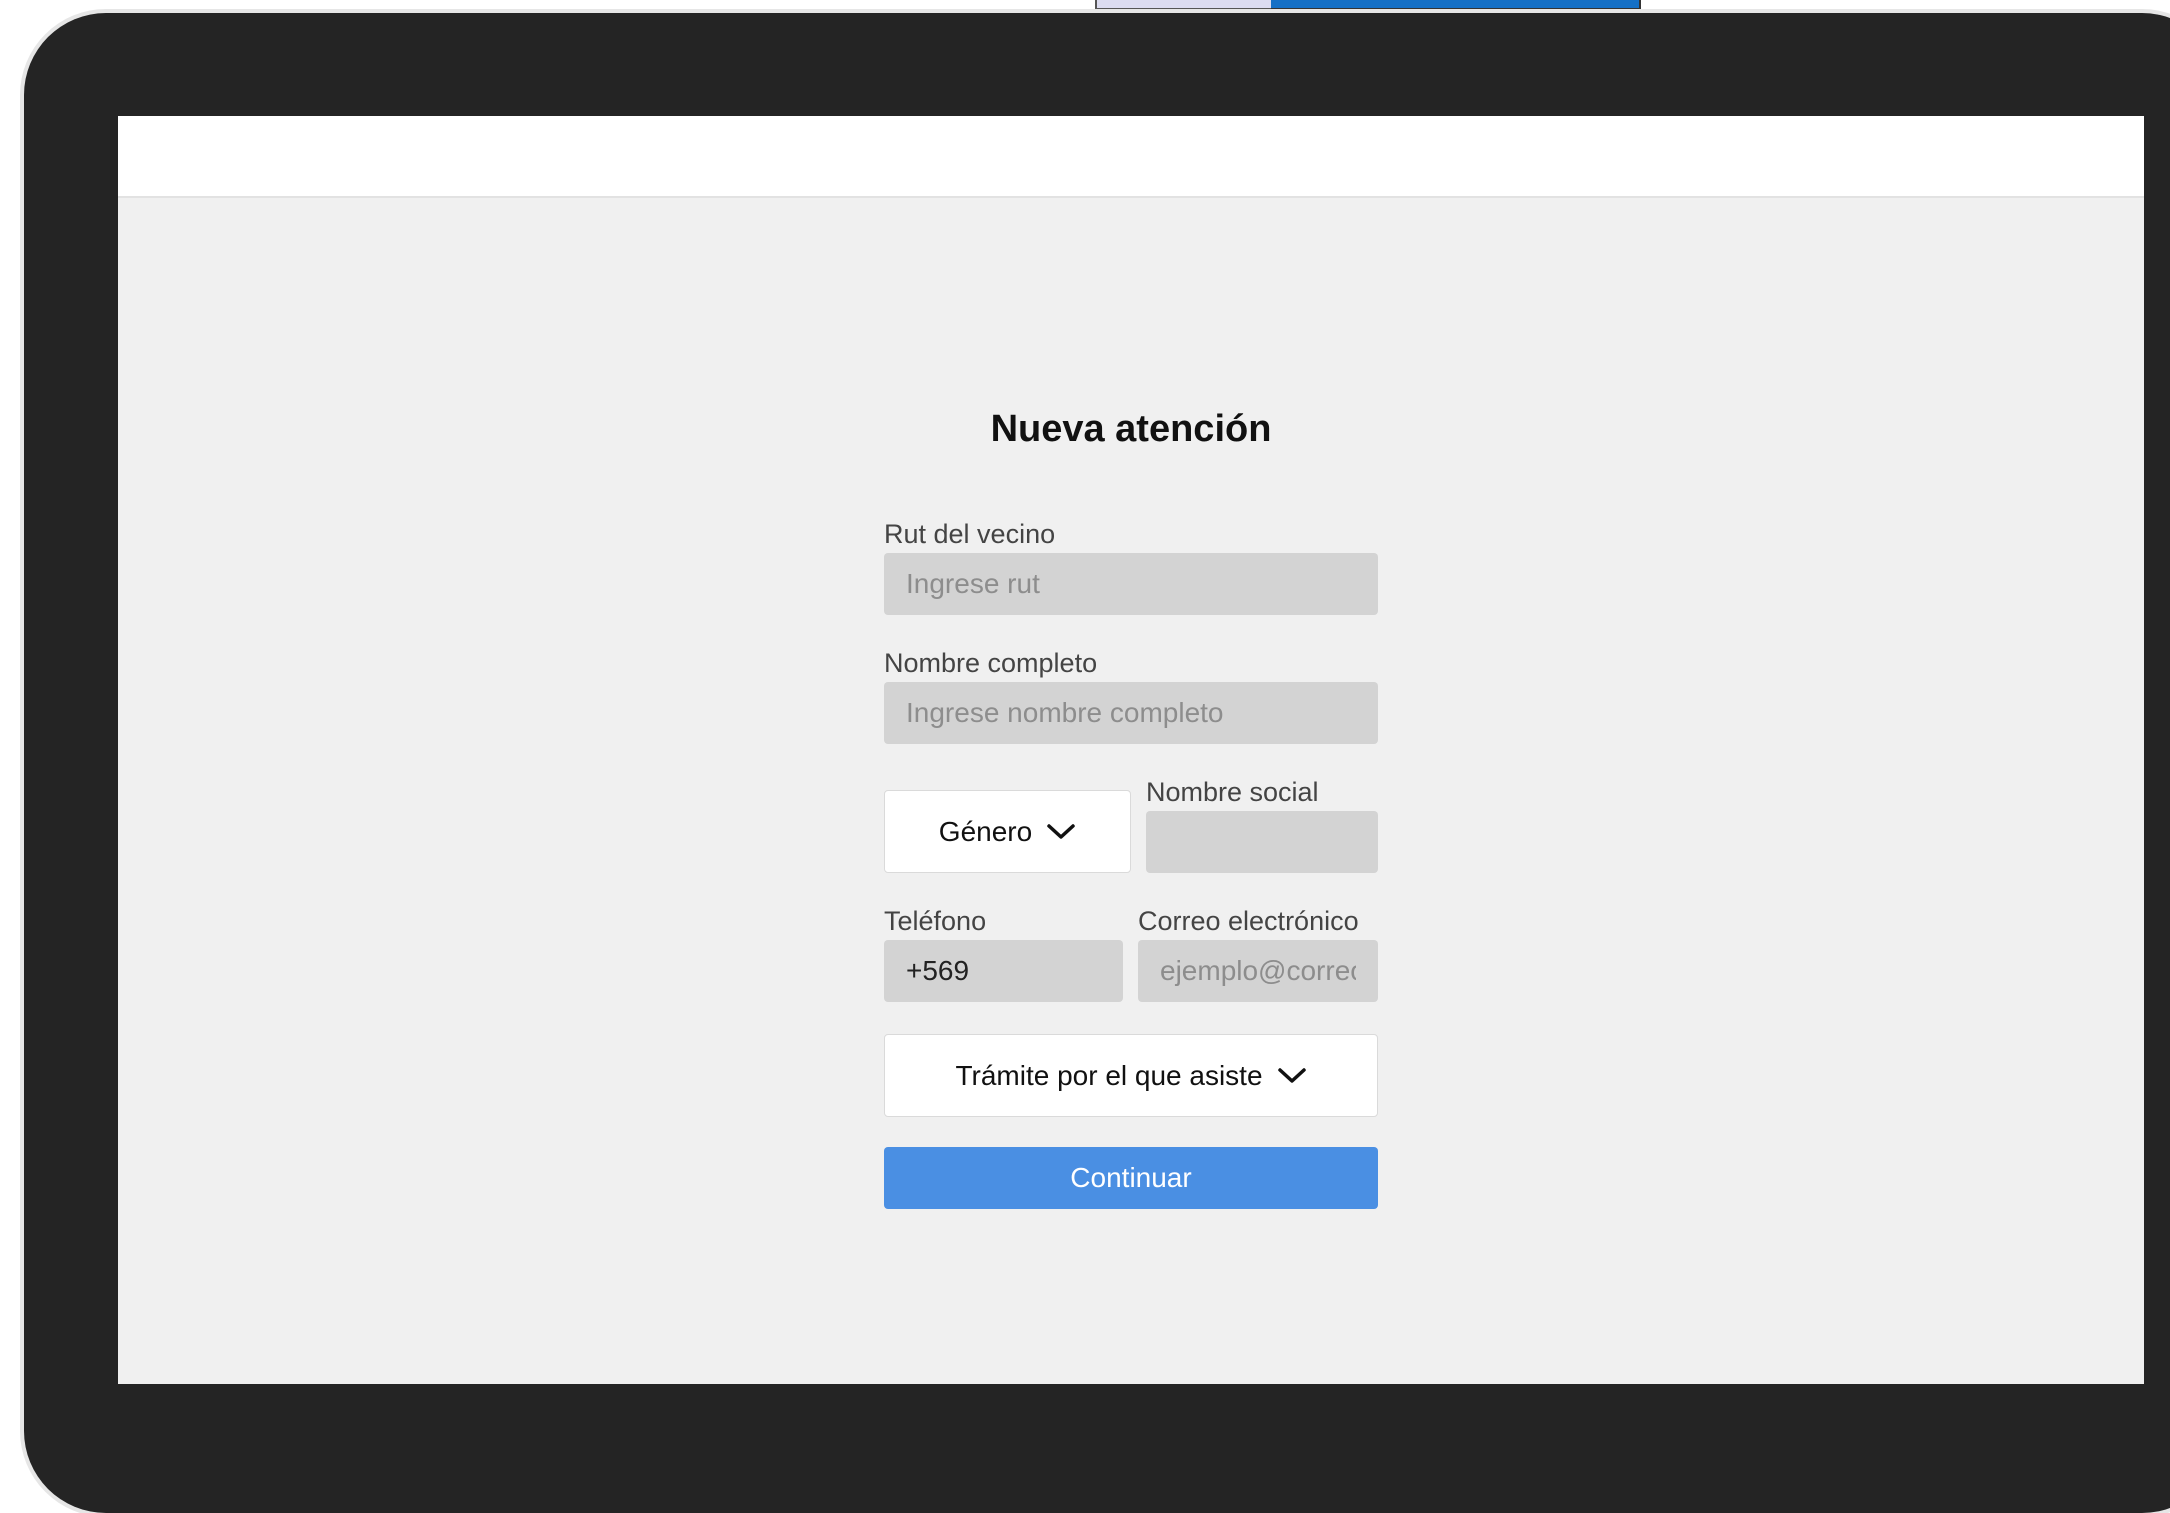 This screenshot has width=2170, height=1513. I want to click on procedure-select: Trámite por el que asiste, so click(1131, 1075).